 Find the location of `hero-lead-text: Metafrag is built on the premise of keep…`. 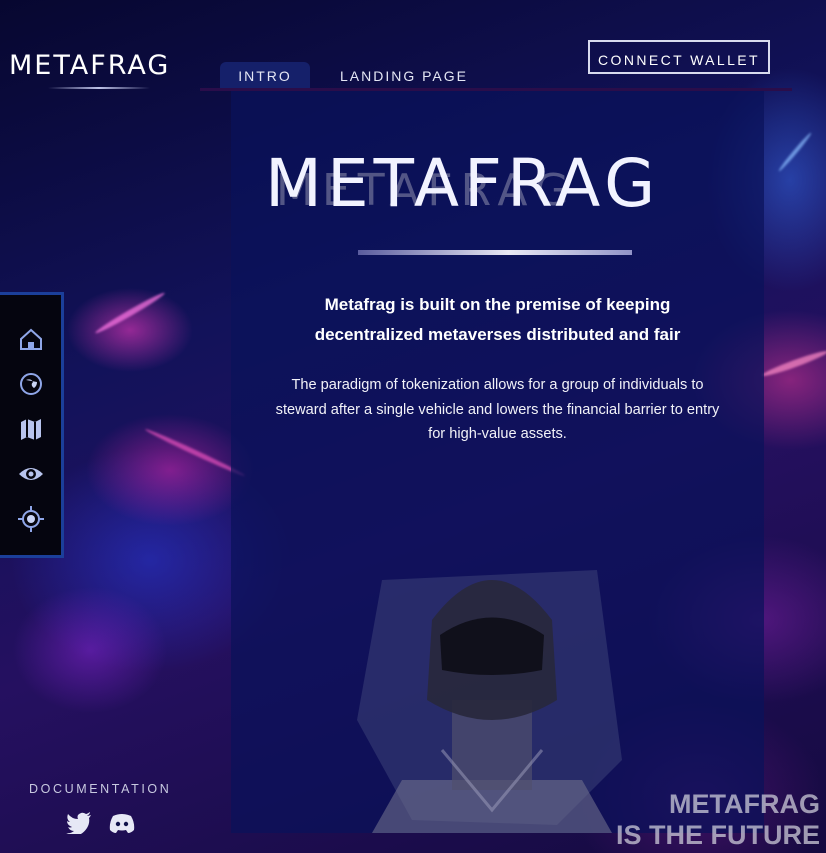

hero-lead-text: Metafrag is built on the premise of keep… is located at coordinates (497, 319).